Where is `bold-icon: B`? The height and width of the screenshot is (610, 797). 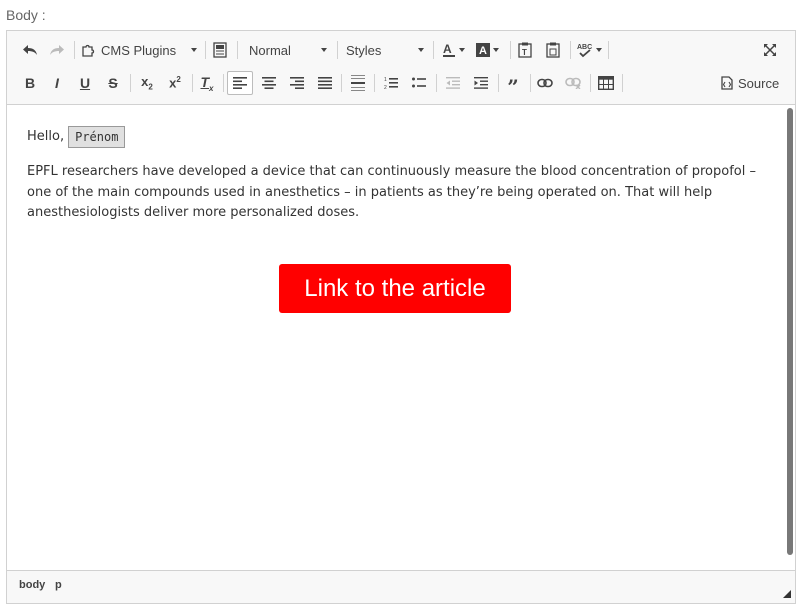 bold-icon: B is located at coordinates (30, 83).